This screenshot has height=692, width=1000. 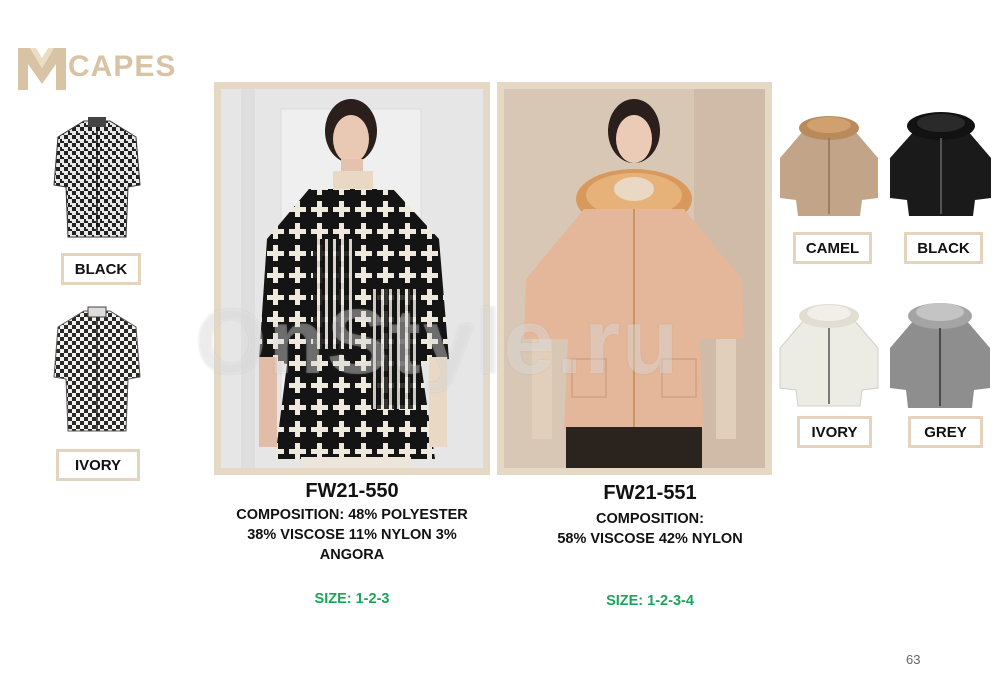 What do you see at coordinates (945, 432) in the screenshot?
I see `color-label-grey: GREY` at bounding box center [945, 432].